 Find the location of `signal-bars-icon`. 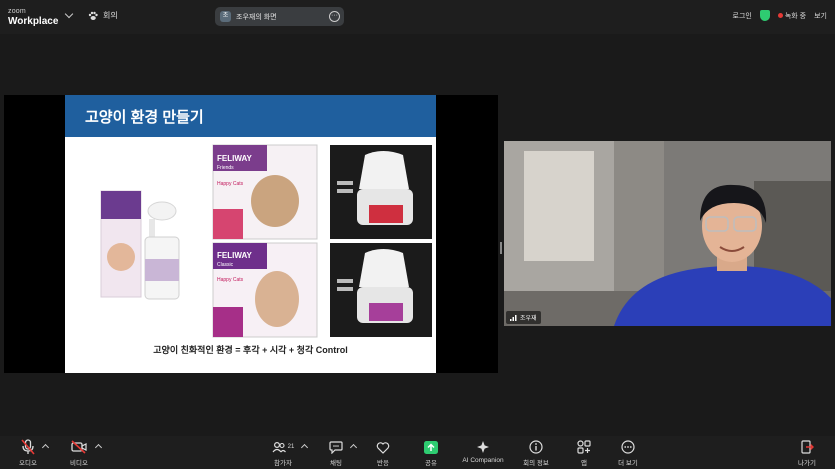

signal-bars-icon is located at coordinates (513, 317).